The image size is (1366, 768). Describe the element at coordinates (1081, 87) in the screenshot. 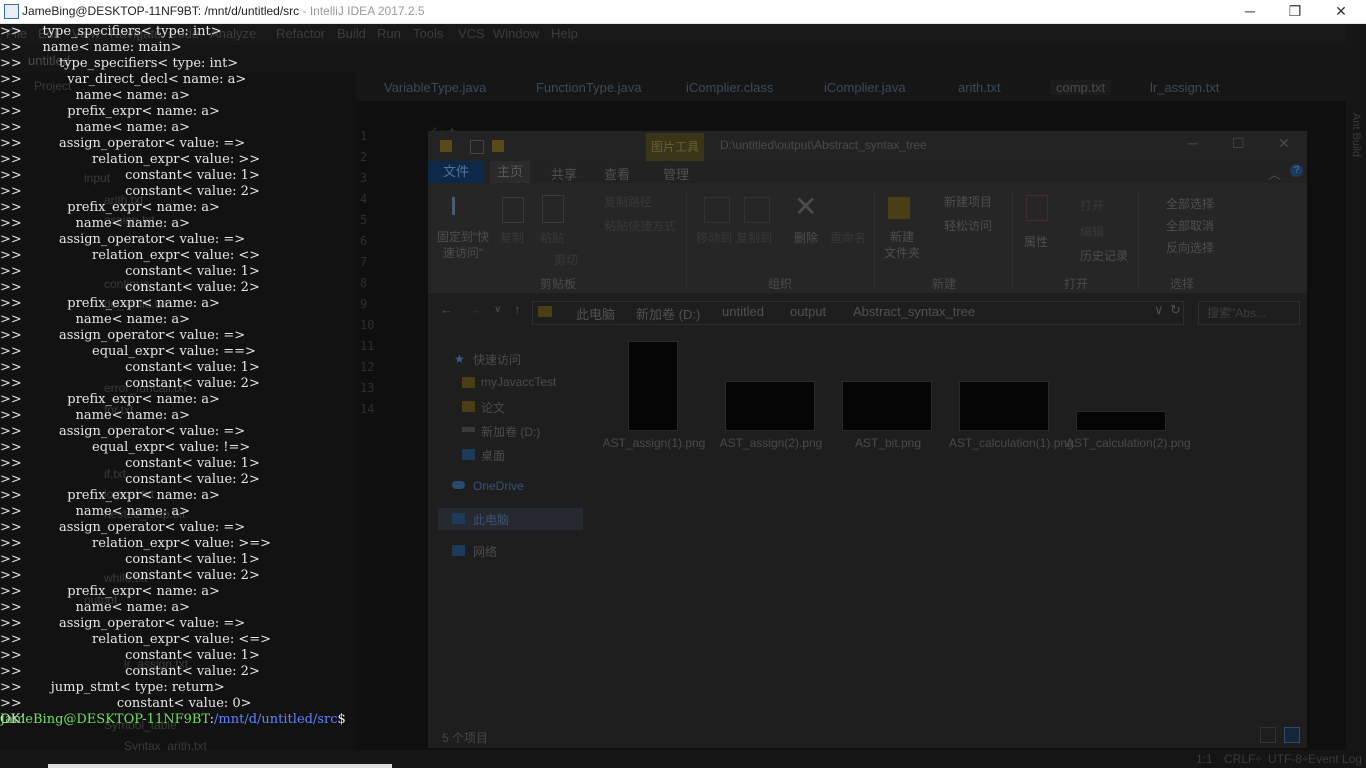

I see `editor-tab: comp.txt` at that location.